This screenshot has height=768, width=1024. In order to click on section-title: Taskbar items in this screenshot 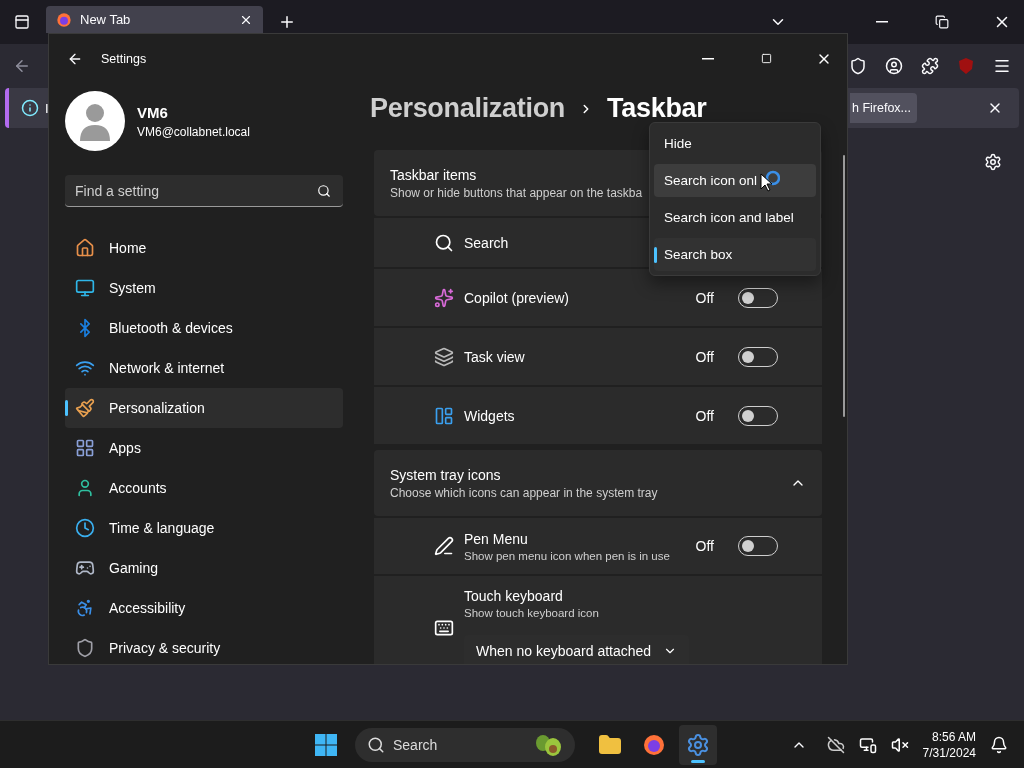, I will do `click(434, 174)`.